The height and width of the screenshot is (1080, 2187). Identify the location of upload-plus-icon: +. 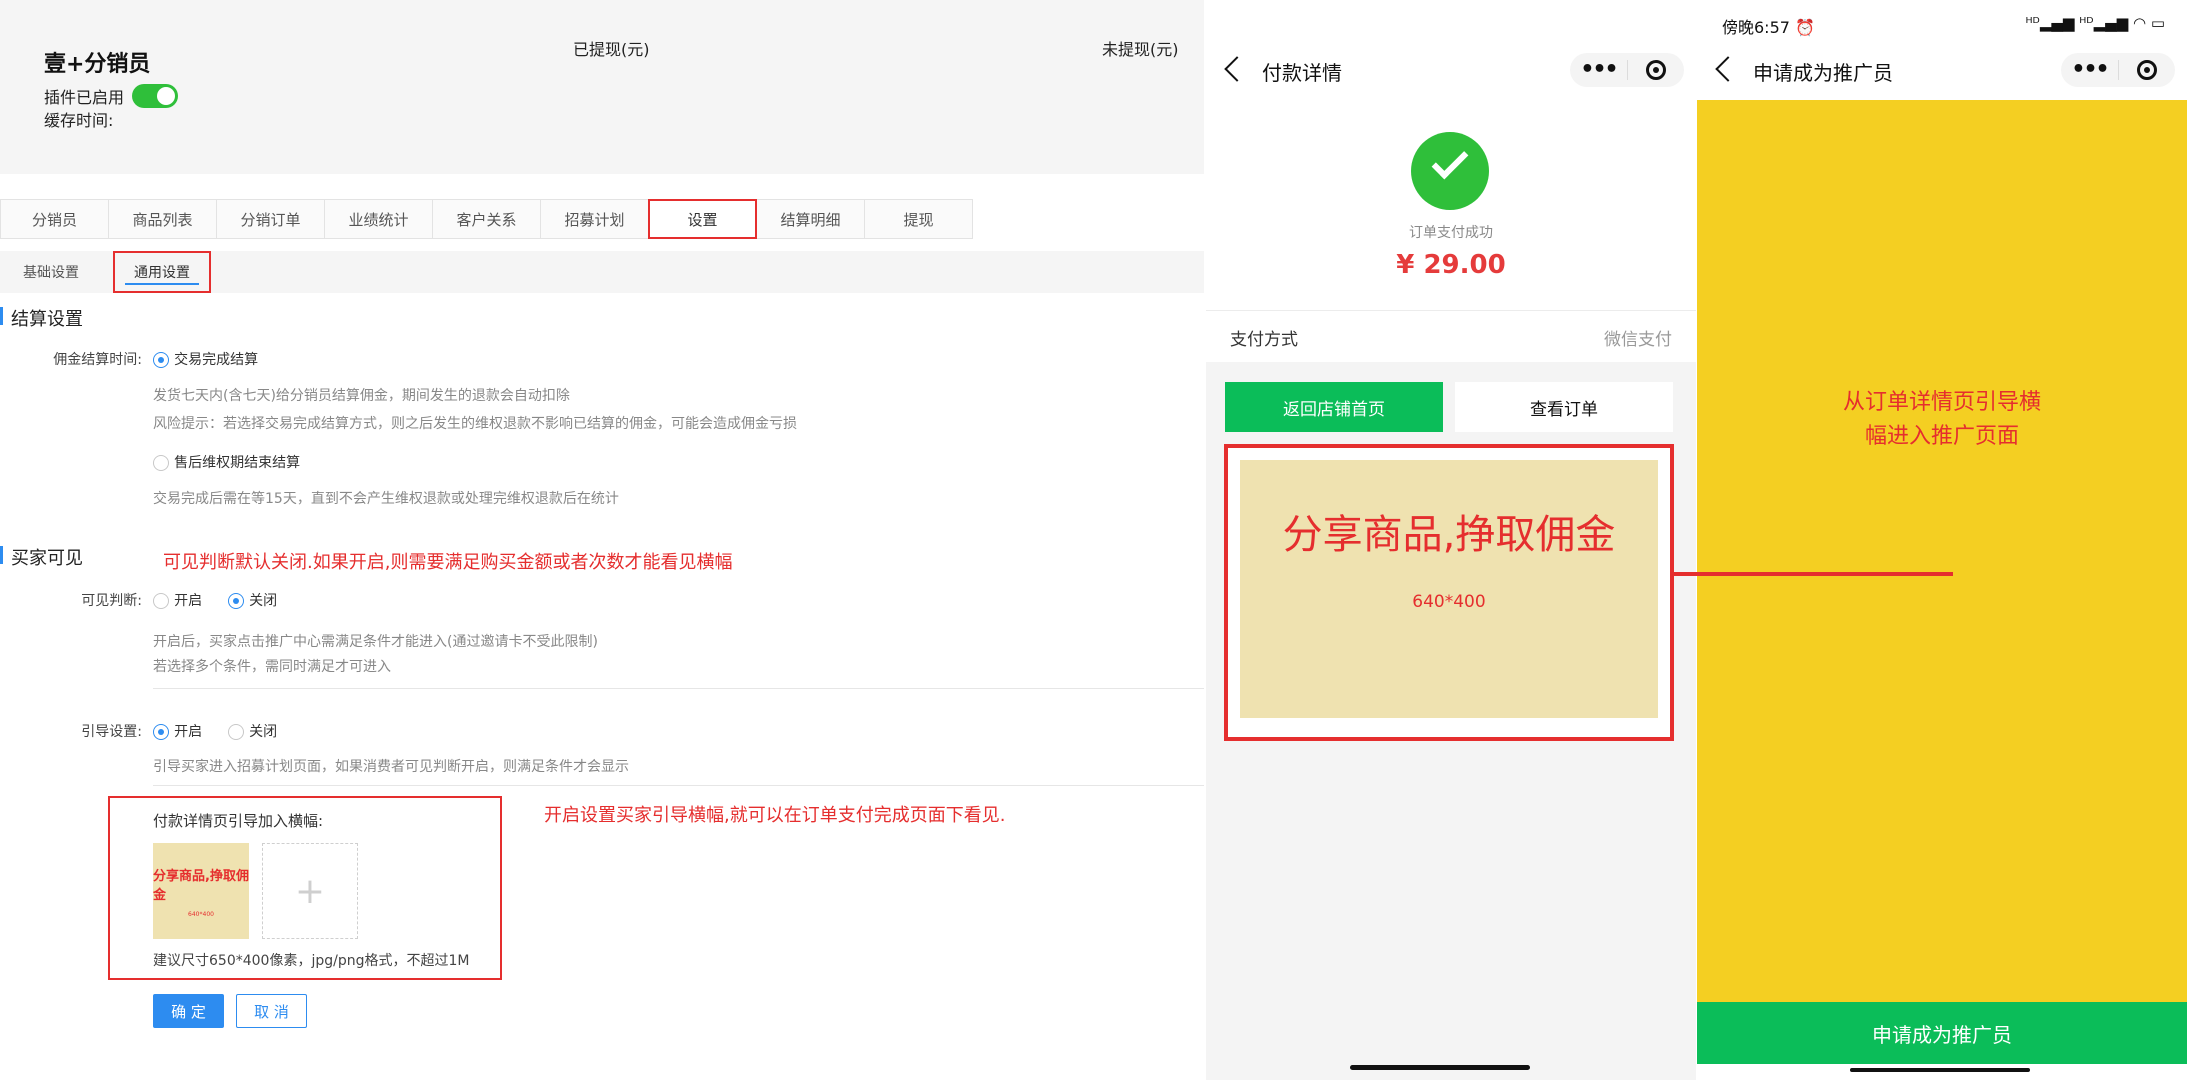
(310, 891).